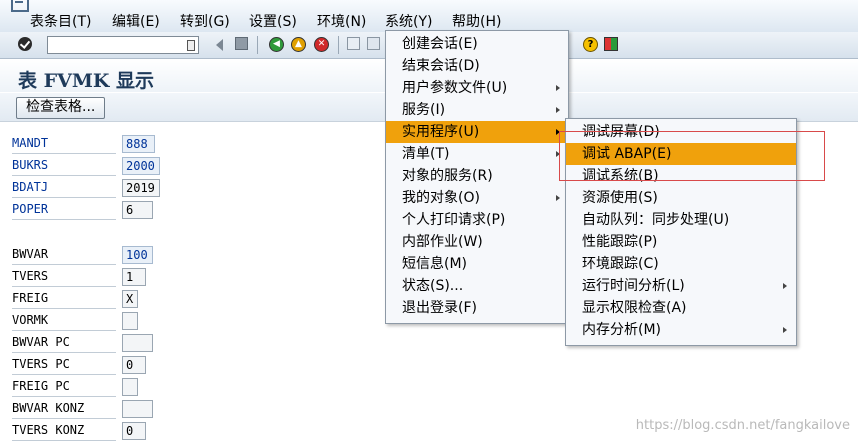 This screenshot has width=858, height=444. What do you see at coordinates (130, 387) in the screenshot?
I see `field-value-freig-pc` at bounding box center [130, 387].